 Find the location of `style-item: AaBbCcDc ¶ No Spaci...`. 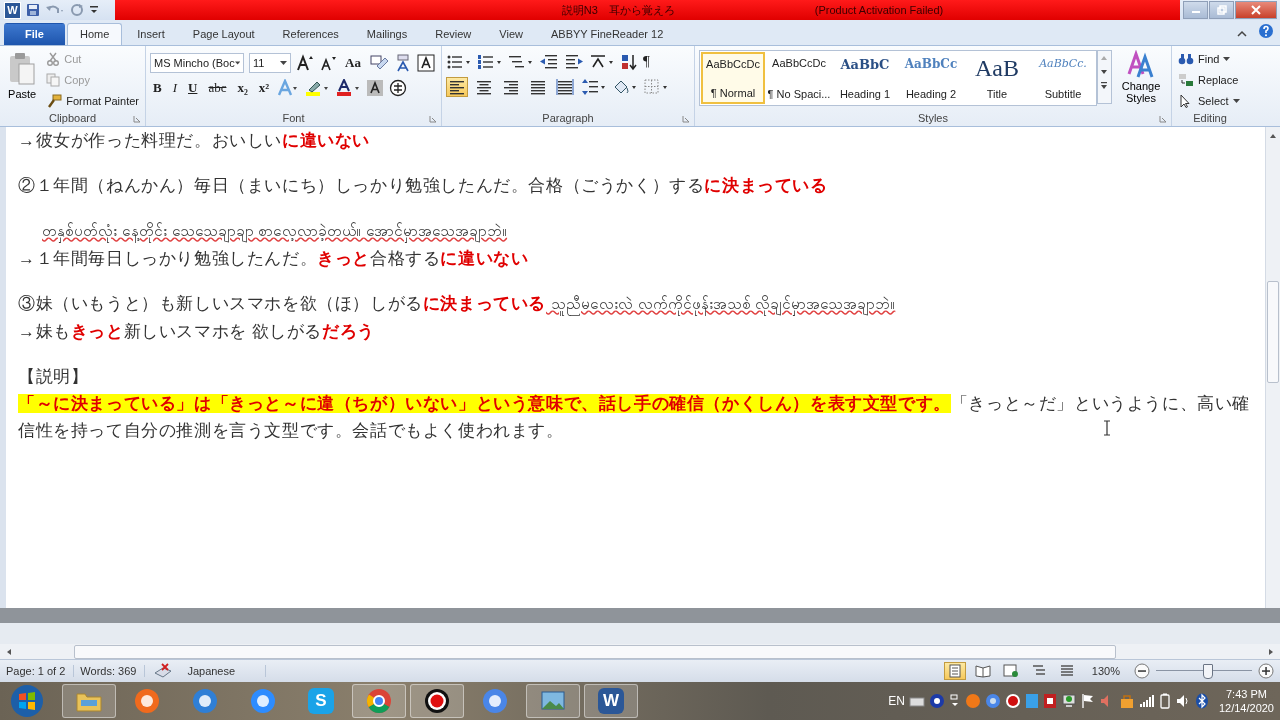

style-item: AaBbCcDc ¶ No Spaci... is located at coordinates (799, 77).